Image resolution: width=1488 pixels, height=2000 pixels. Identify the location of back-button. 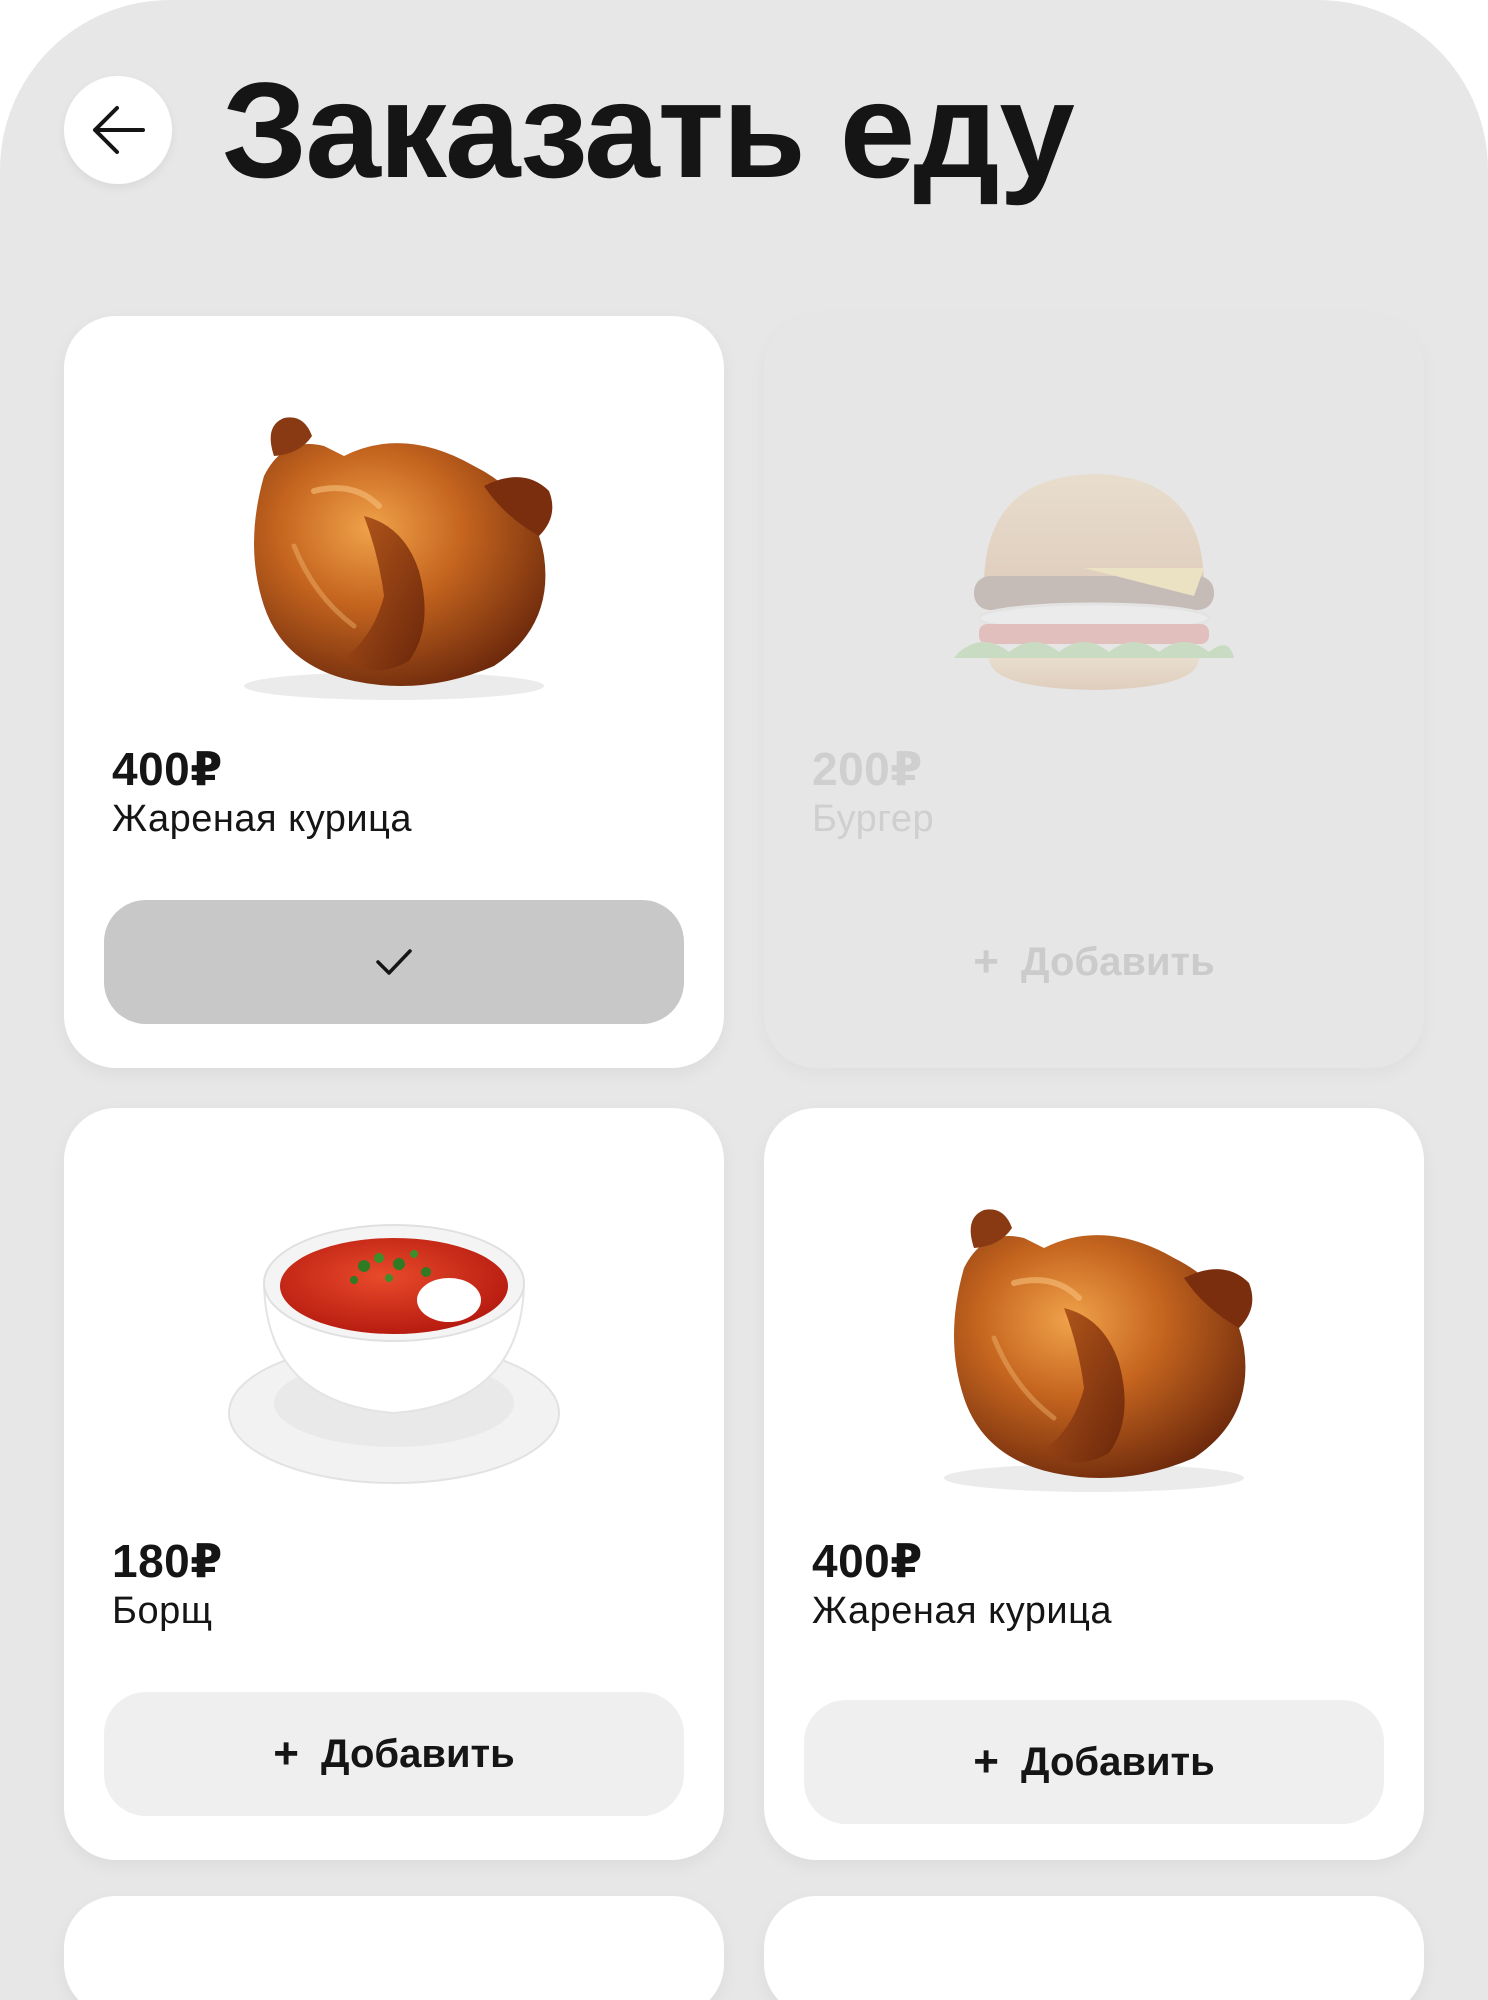
(118, 130).